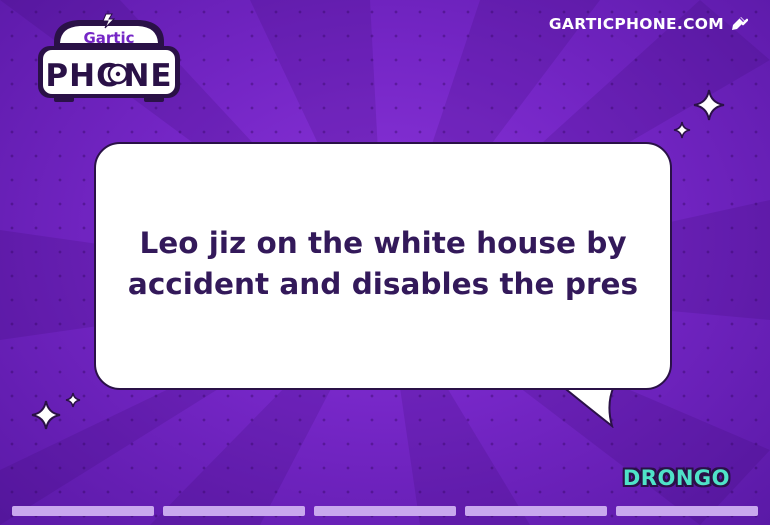  What do you see at coordinates (588, 385) in the screenshot?
I see `speech-bubble-tail-cover` at bounding box center [588, 385].